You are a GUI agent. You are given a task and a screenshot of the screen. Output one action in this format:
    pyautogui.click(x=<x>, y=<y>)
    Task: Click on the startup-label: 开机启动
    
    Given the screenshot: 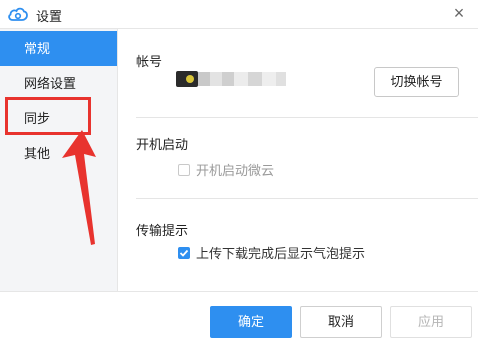 What is the action you would take?
    pyautogui.click(x=162, y=144)
    